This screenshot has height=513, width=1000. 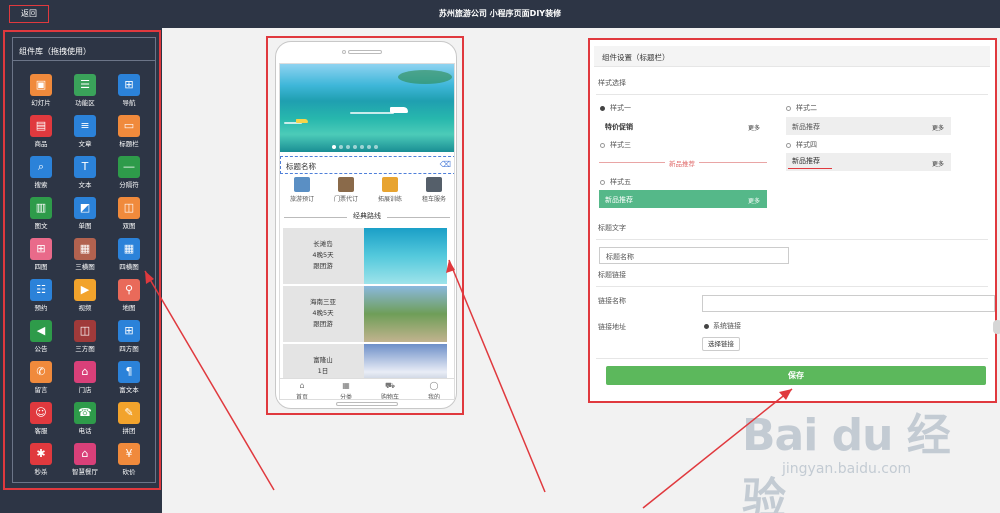 What do you see at coordinates (85, 135) in the screenshot?
I see `component-article: ≡ 文章` at bounding box center [85, 135].